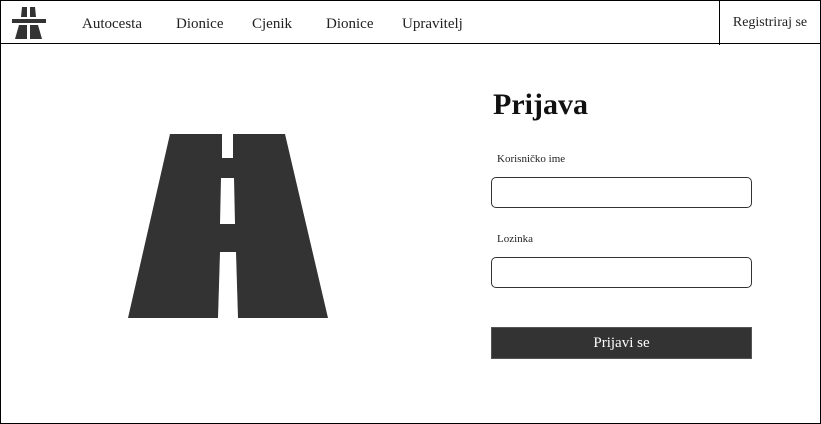  I want to click on username-input, so click(621, 192).